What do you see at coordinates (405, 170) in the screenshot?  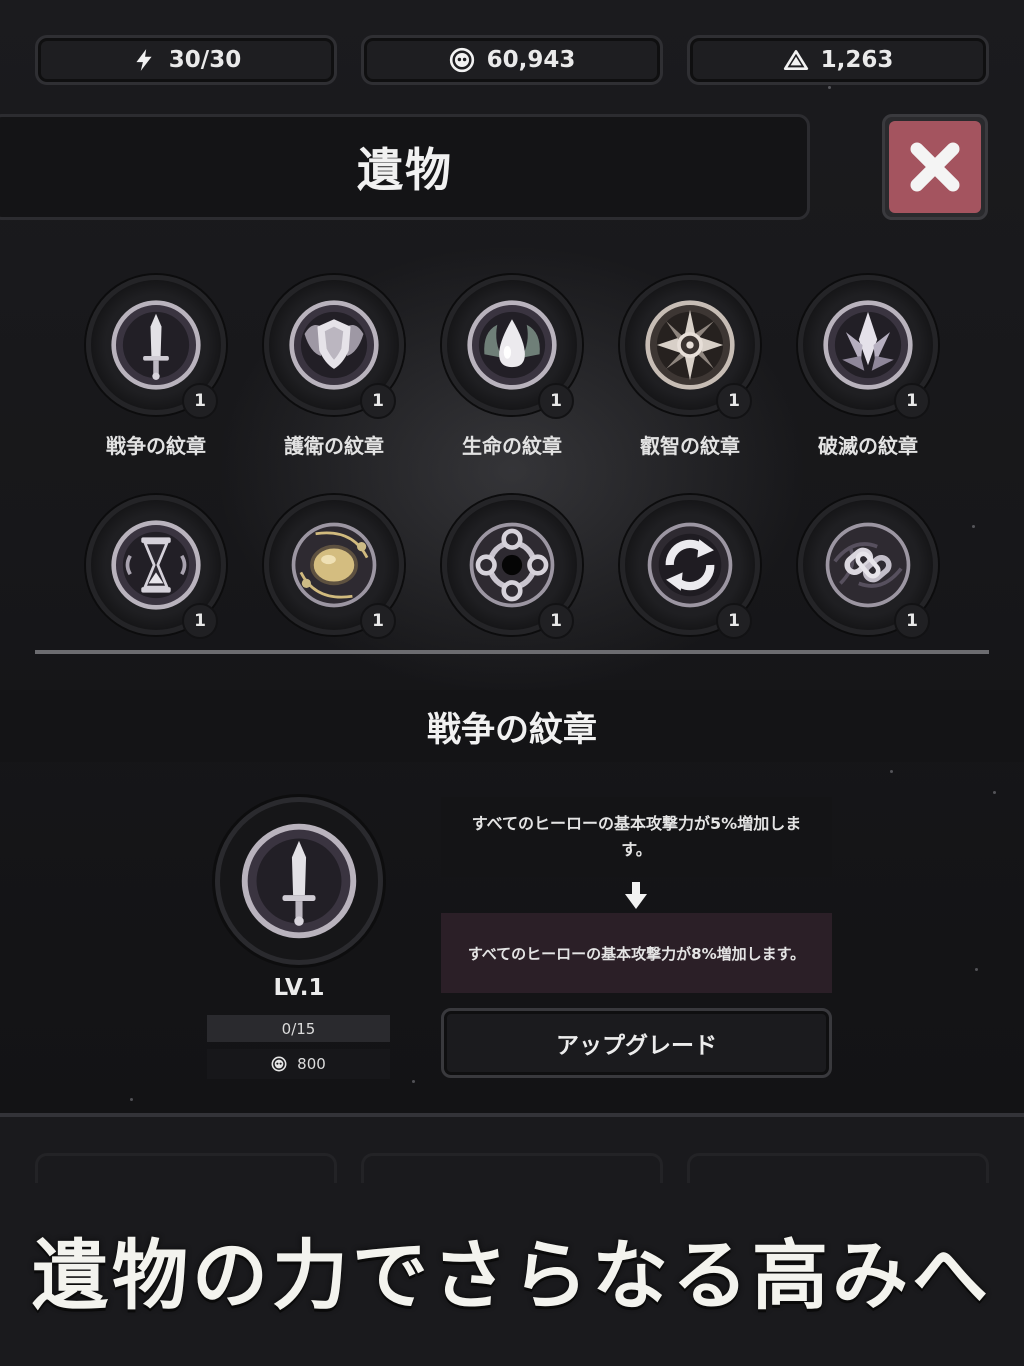 I see `page-title: 遺物` at bounding box center [405, 170].